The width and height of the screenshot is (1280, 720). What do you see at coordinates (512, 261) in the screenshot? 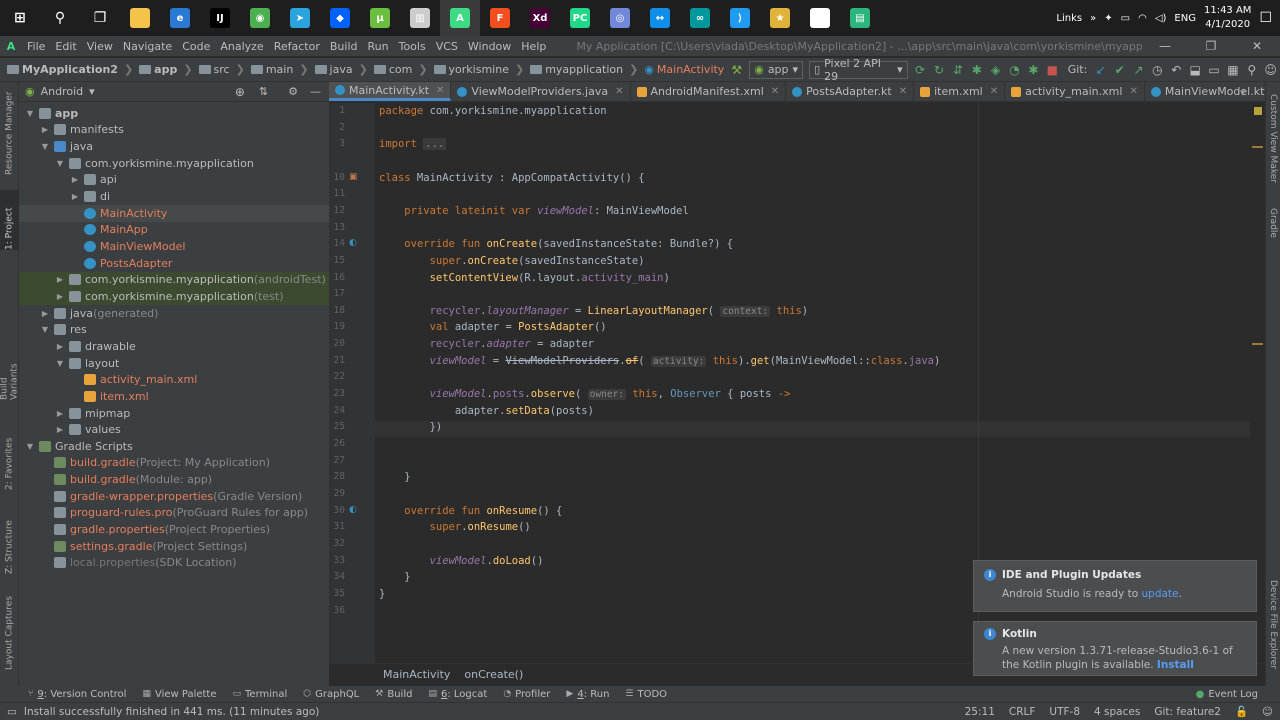
I see `code-line: super.onCreate(savedInstanceState)` at bounding box center [512, 261].